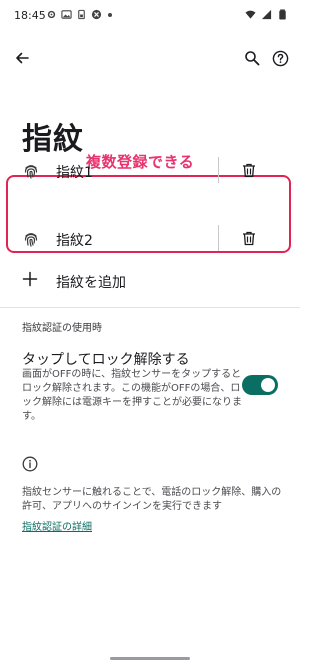  I want to click on back-button, so click(22, 58).